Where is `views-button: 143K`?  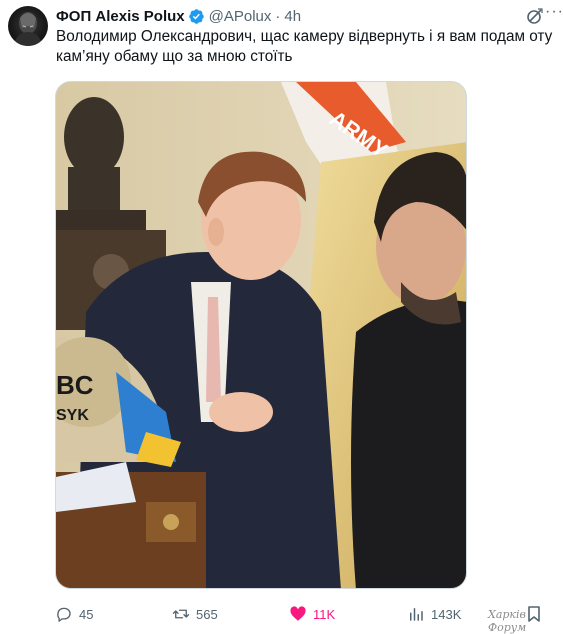 views-button: 143K is located at coordinates (434, 614).